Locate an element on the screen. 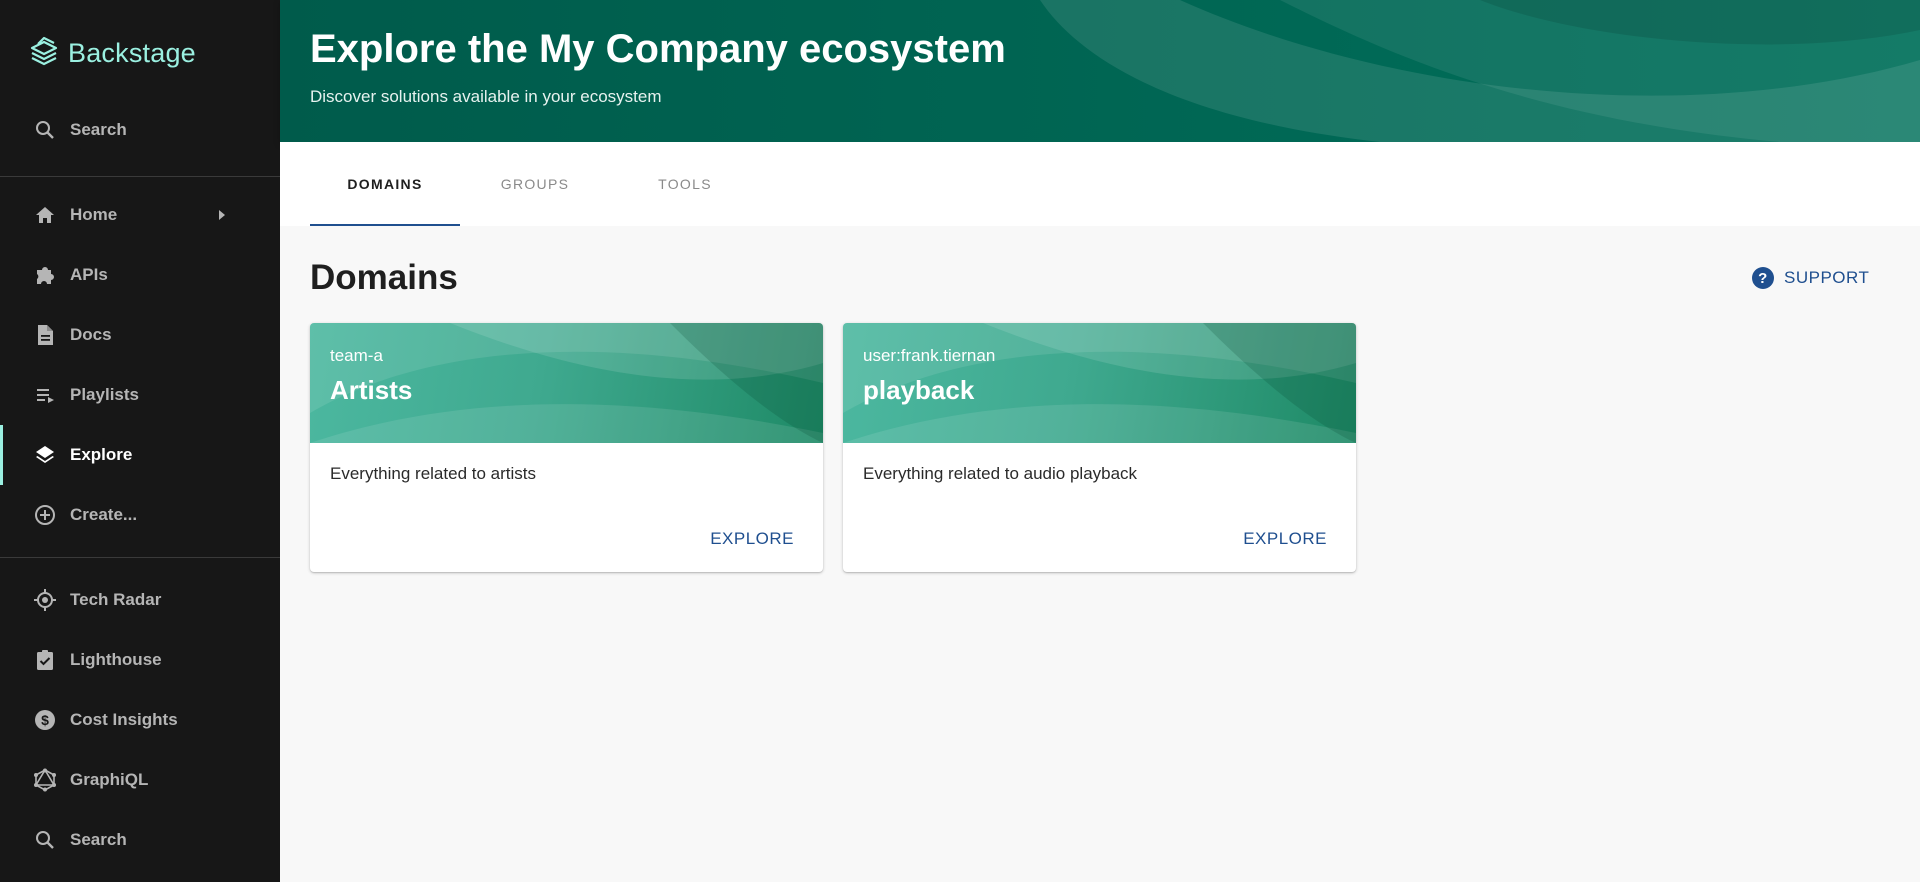 Image resolution: width=1920 pixels, height=882 pixels. sidebar-item-label: Lighthouse is located at coordinates (116, 659).